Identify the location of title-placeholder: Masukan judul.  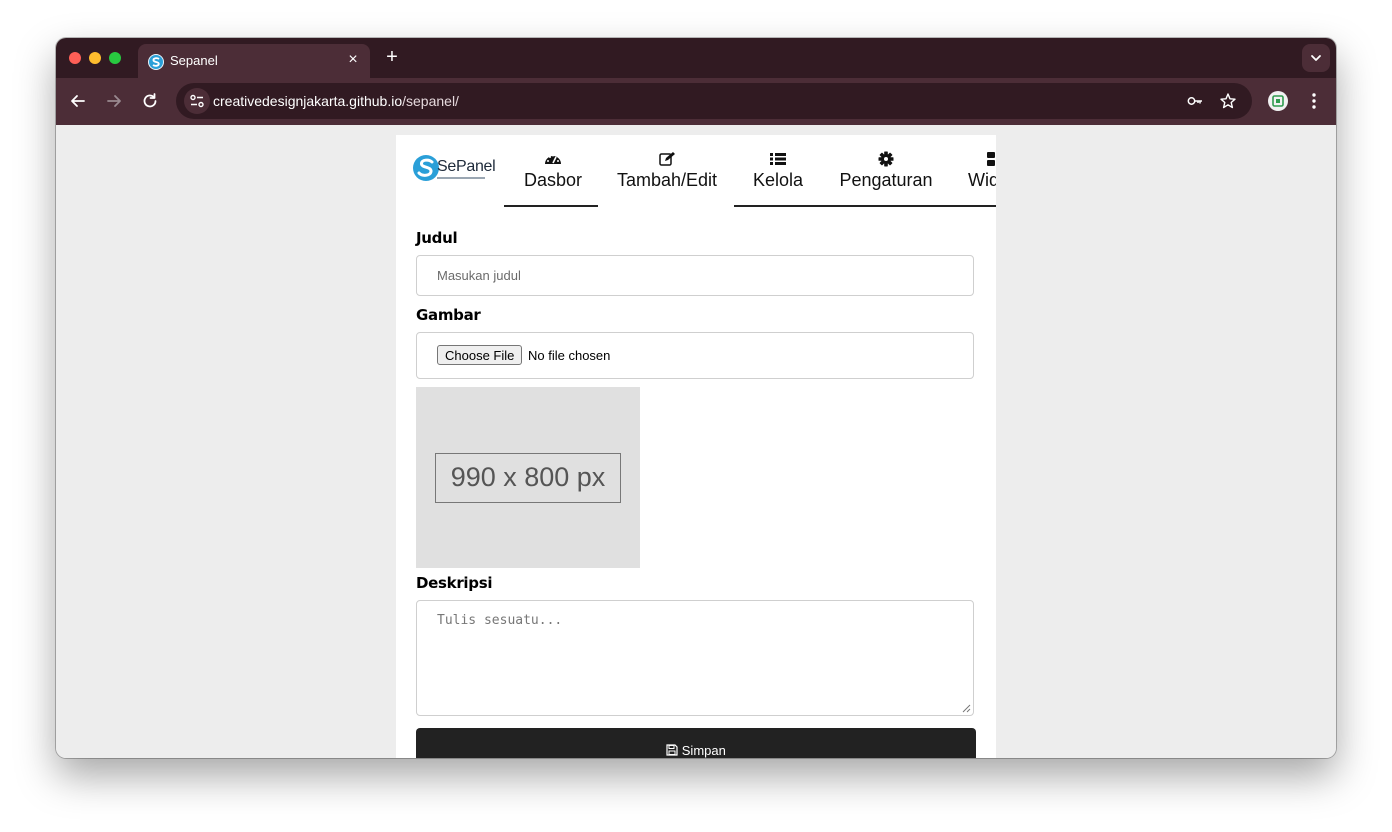
(479, 275).